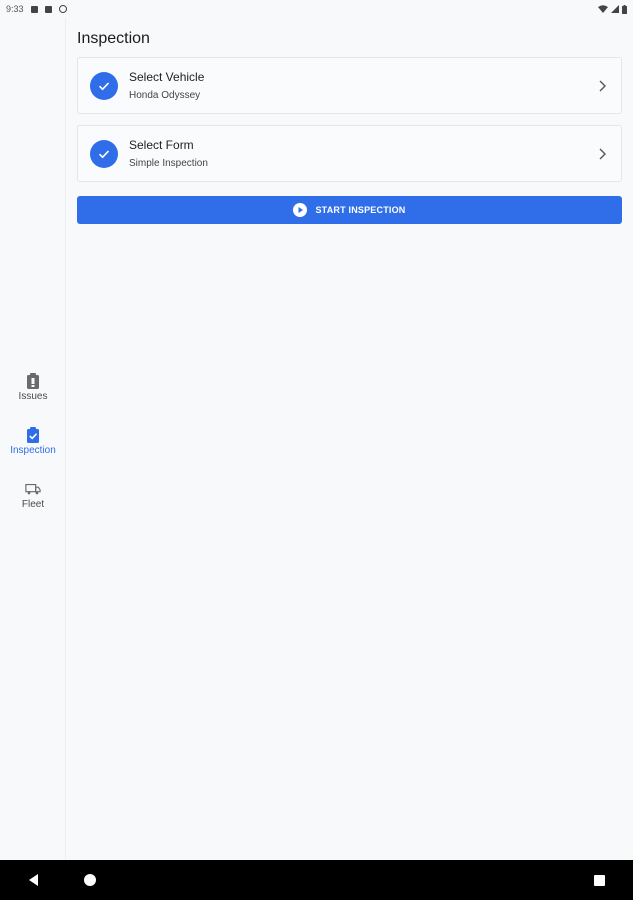 This screenshot has height=900, width=633. I want to click on truck-icon, so click(33, 489).